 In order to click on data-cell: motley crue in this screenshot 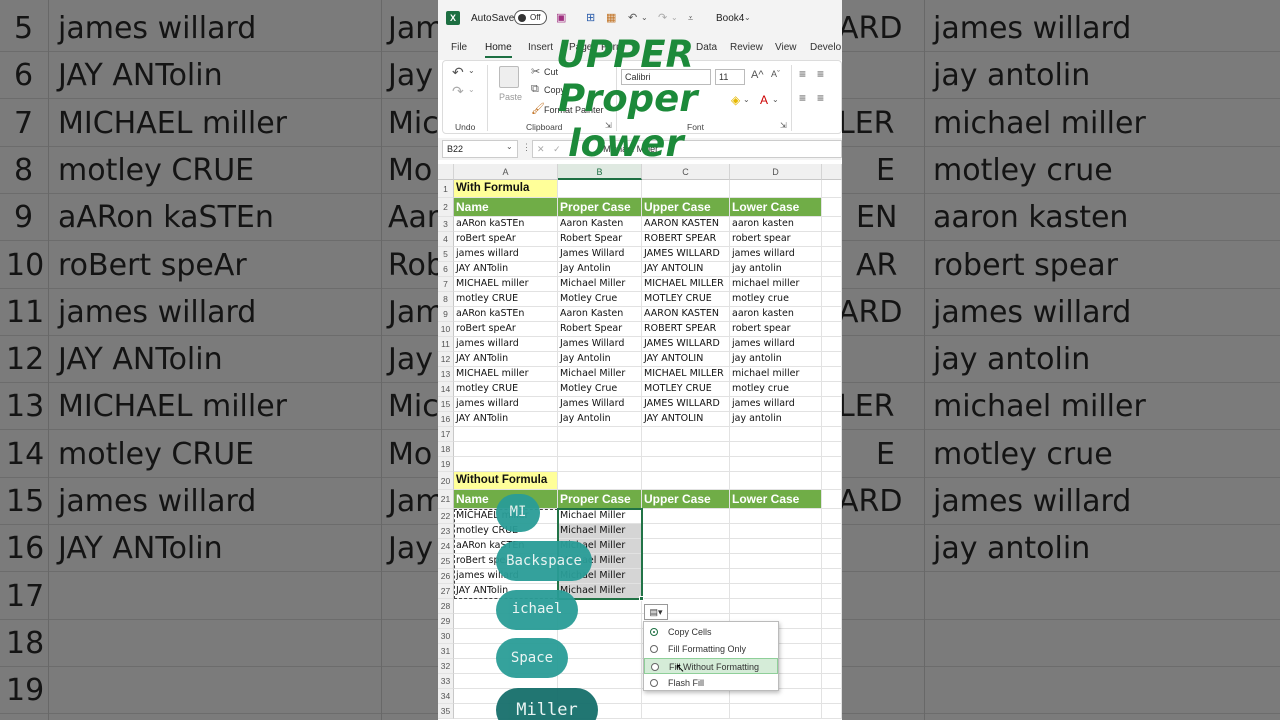, I will do `click(776, 389)`.